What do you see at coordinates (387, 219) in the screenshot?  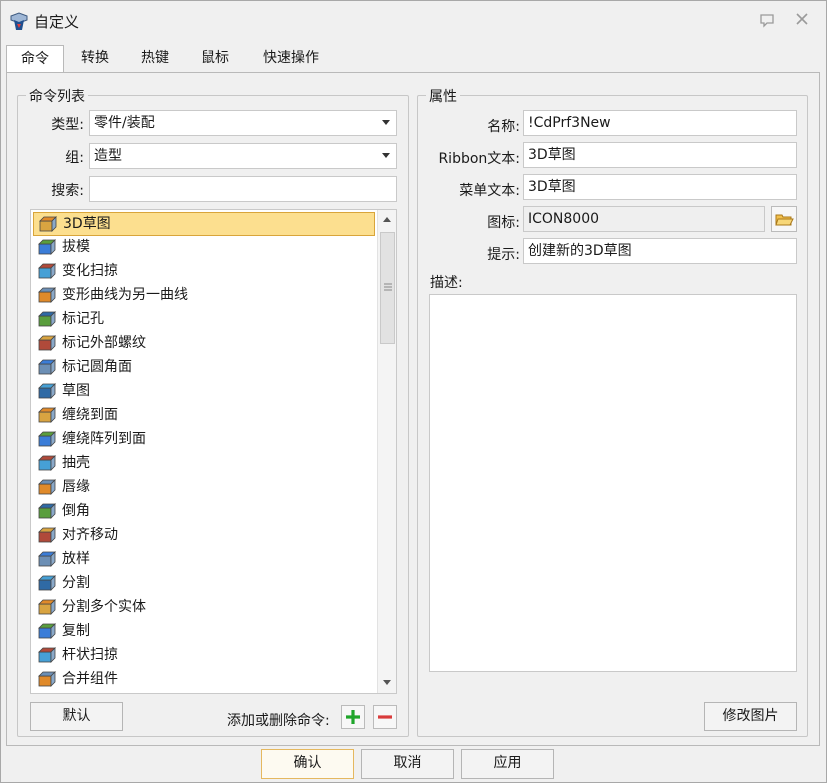 I see `scroll-up-icon` at bounding box center [387, 219].